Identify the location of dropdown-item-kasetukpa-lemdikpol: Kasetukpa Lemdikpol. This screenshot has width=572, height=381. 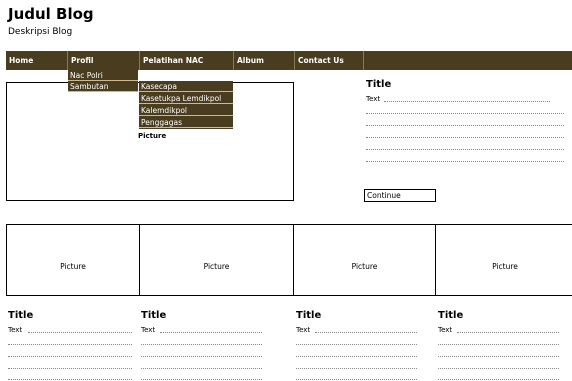
(186, 98).